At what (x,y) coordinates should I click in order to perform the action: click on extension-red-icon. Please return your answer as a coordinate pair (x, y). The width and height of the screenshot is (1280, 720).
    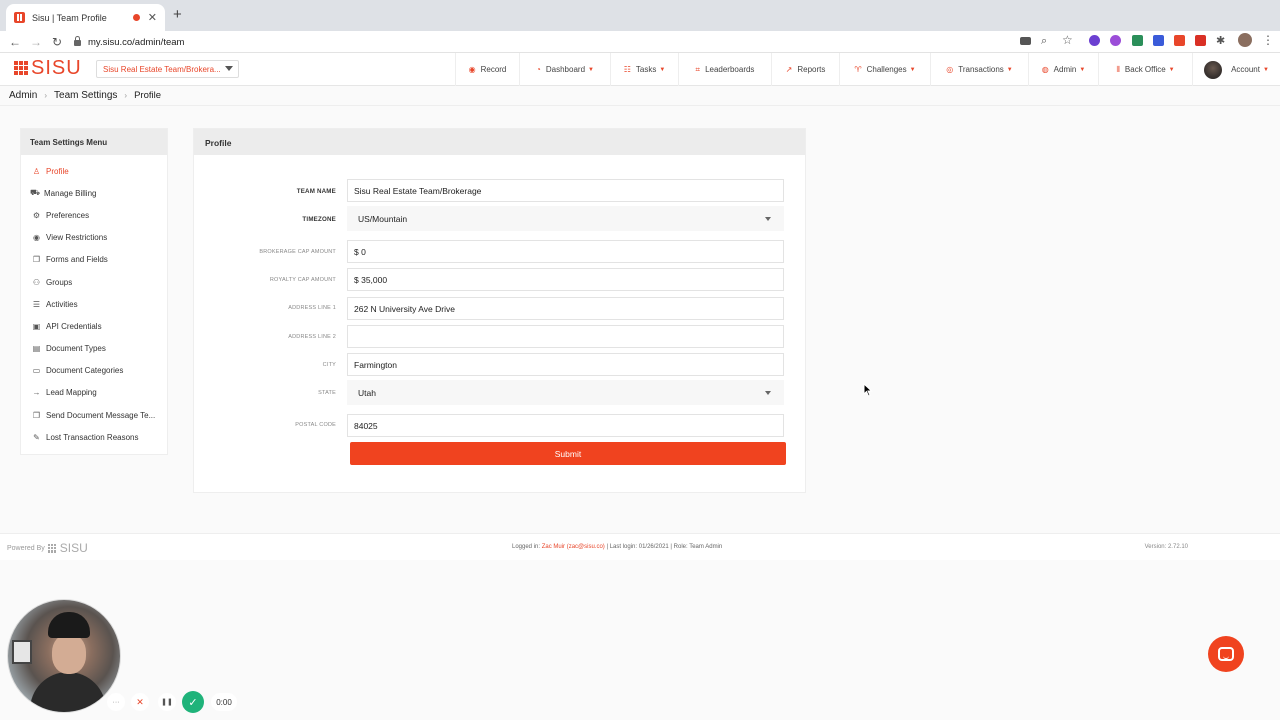
    Looking at the image, I should click on (1179, 40).